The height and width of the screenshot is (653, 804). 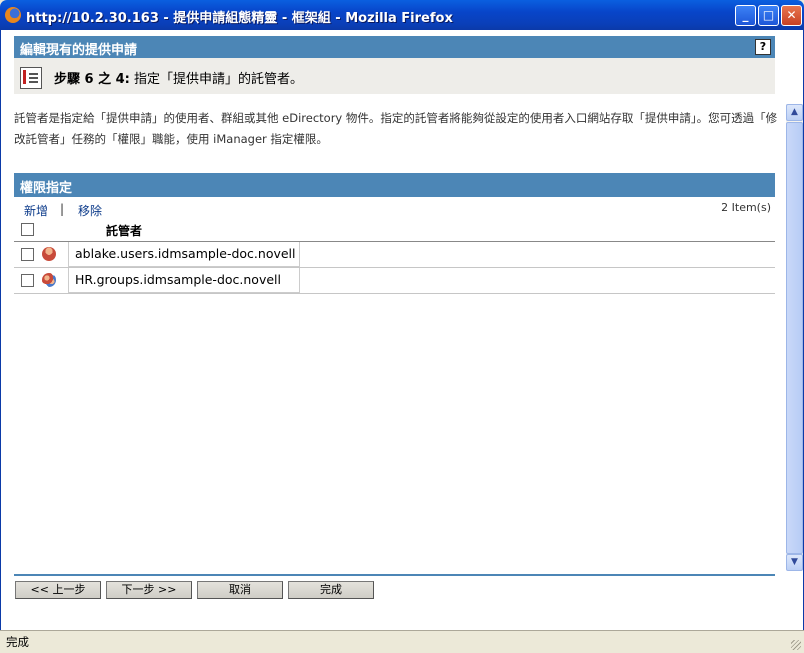 I want to click on finish-button: 完成, so click(x=331, y=590).